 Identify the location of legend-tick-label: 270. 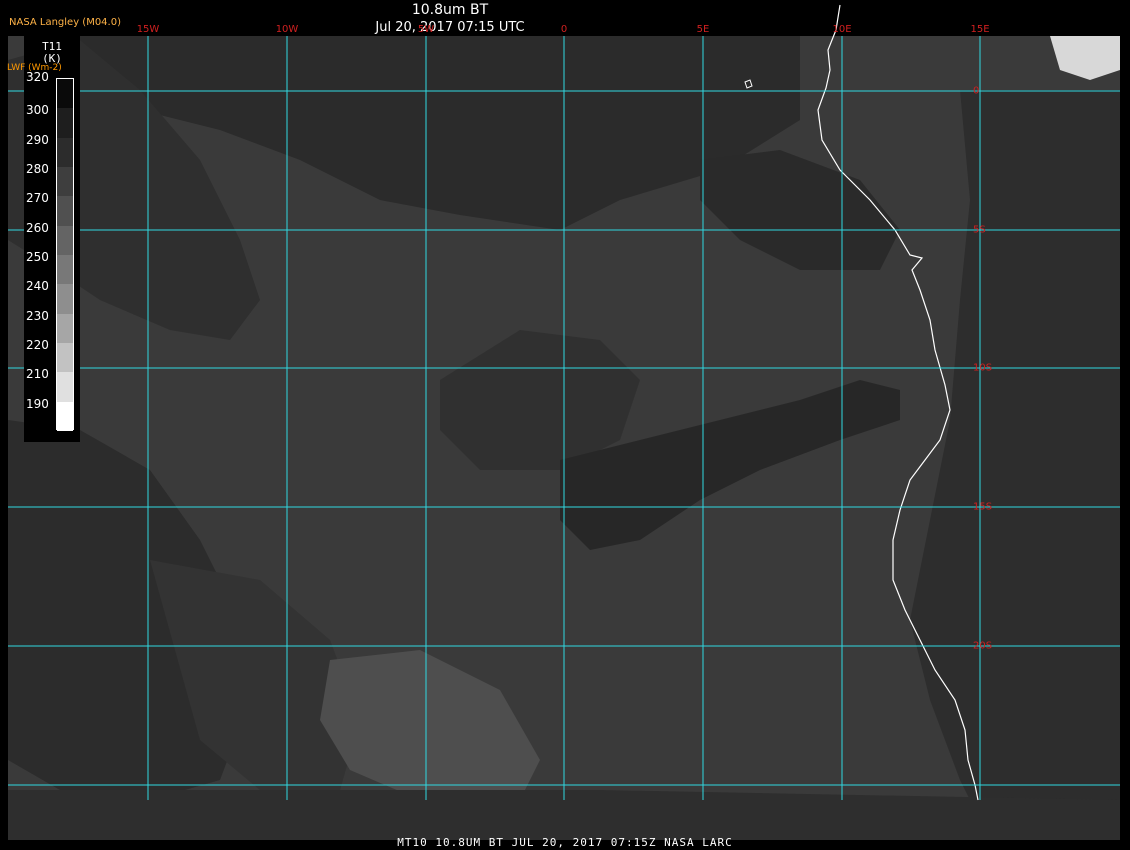
(37, 198).